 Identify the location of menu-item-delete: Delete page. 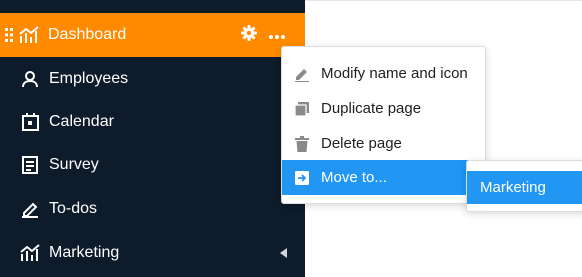
(383, 143).